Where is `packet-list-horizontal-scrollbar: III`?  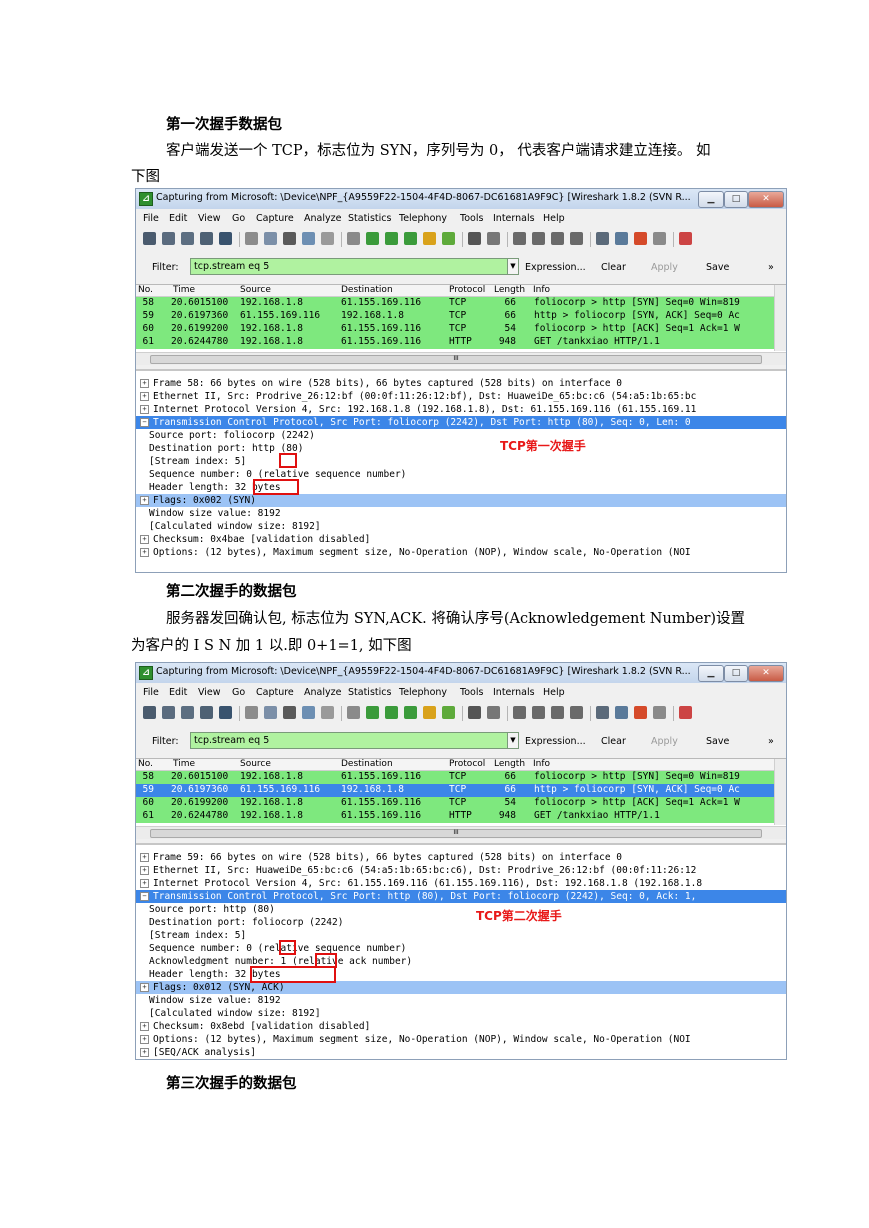 packet-list-horizontal-scrollbar: III is located at coordinates (461, 358).